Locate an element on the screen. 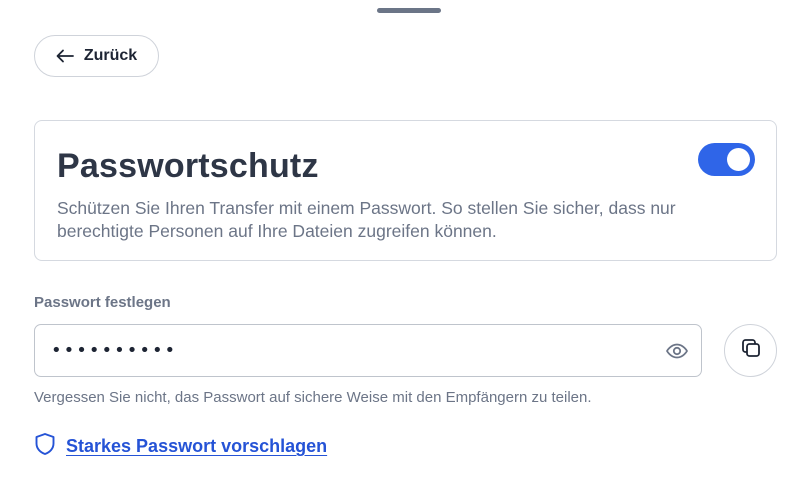 The height and width of the screenshot is (488, 800). shield-icon is located at coordinates (45, 446).